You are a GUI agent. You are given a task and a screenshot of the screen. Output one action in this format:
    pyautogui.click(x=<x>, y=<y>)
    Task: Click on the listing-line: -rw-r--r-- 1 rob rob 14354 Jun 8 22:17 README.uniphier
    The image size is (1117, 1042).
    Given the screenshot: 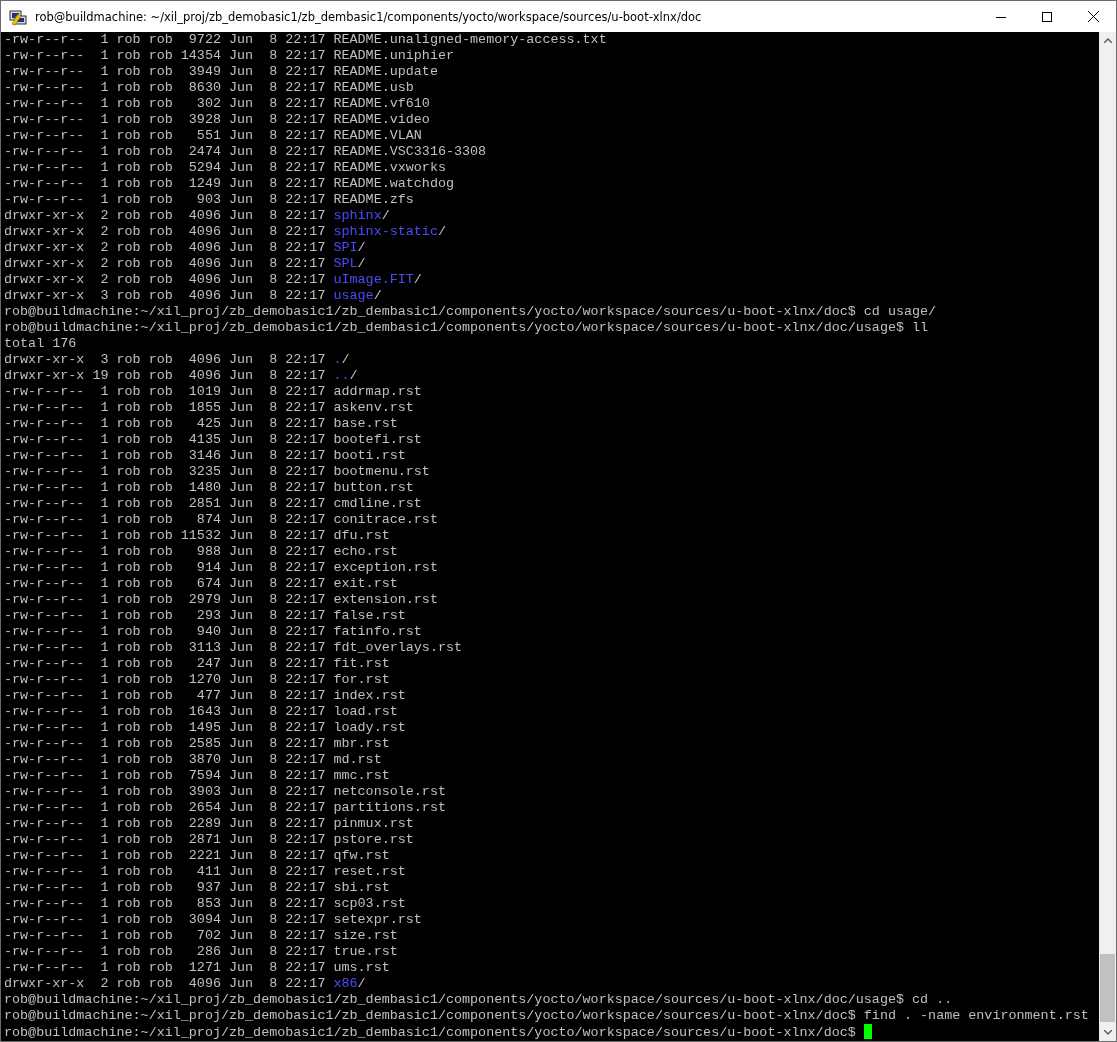 What is the action you would take?
    pyautogui.click(x=229, y=56)
    